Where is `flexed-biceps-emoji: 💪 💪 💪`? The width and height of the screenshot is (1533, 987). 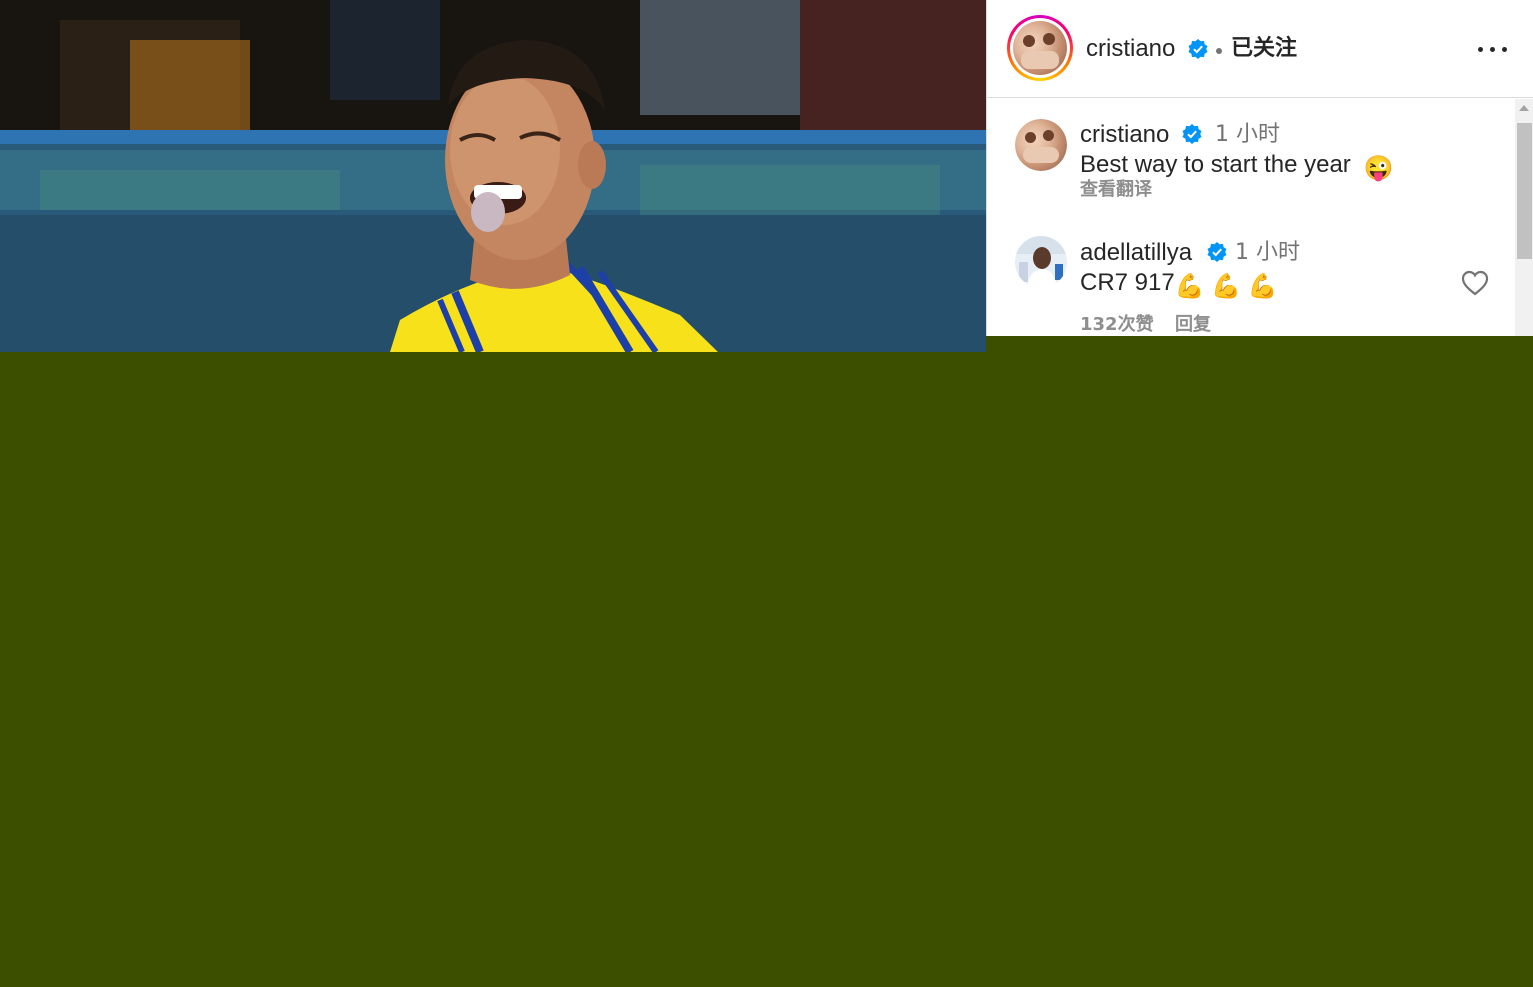
flexed-biceps-emoji: 💪 💪 💪 is located at coordinates (1226, 286).